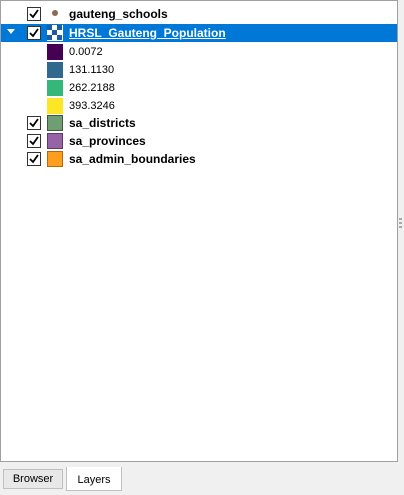 This screenshot has width=404, height=495. Describe the element at coordinates (55, 16) in the screenshot. I see `point-symbol-icon` at that location.